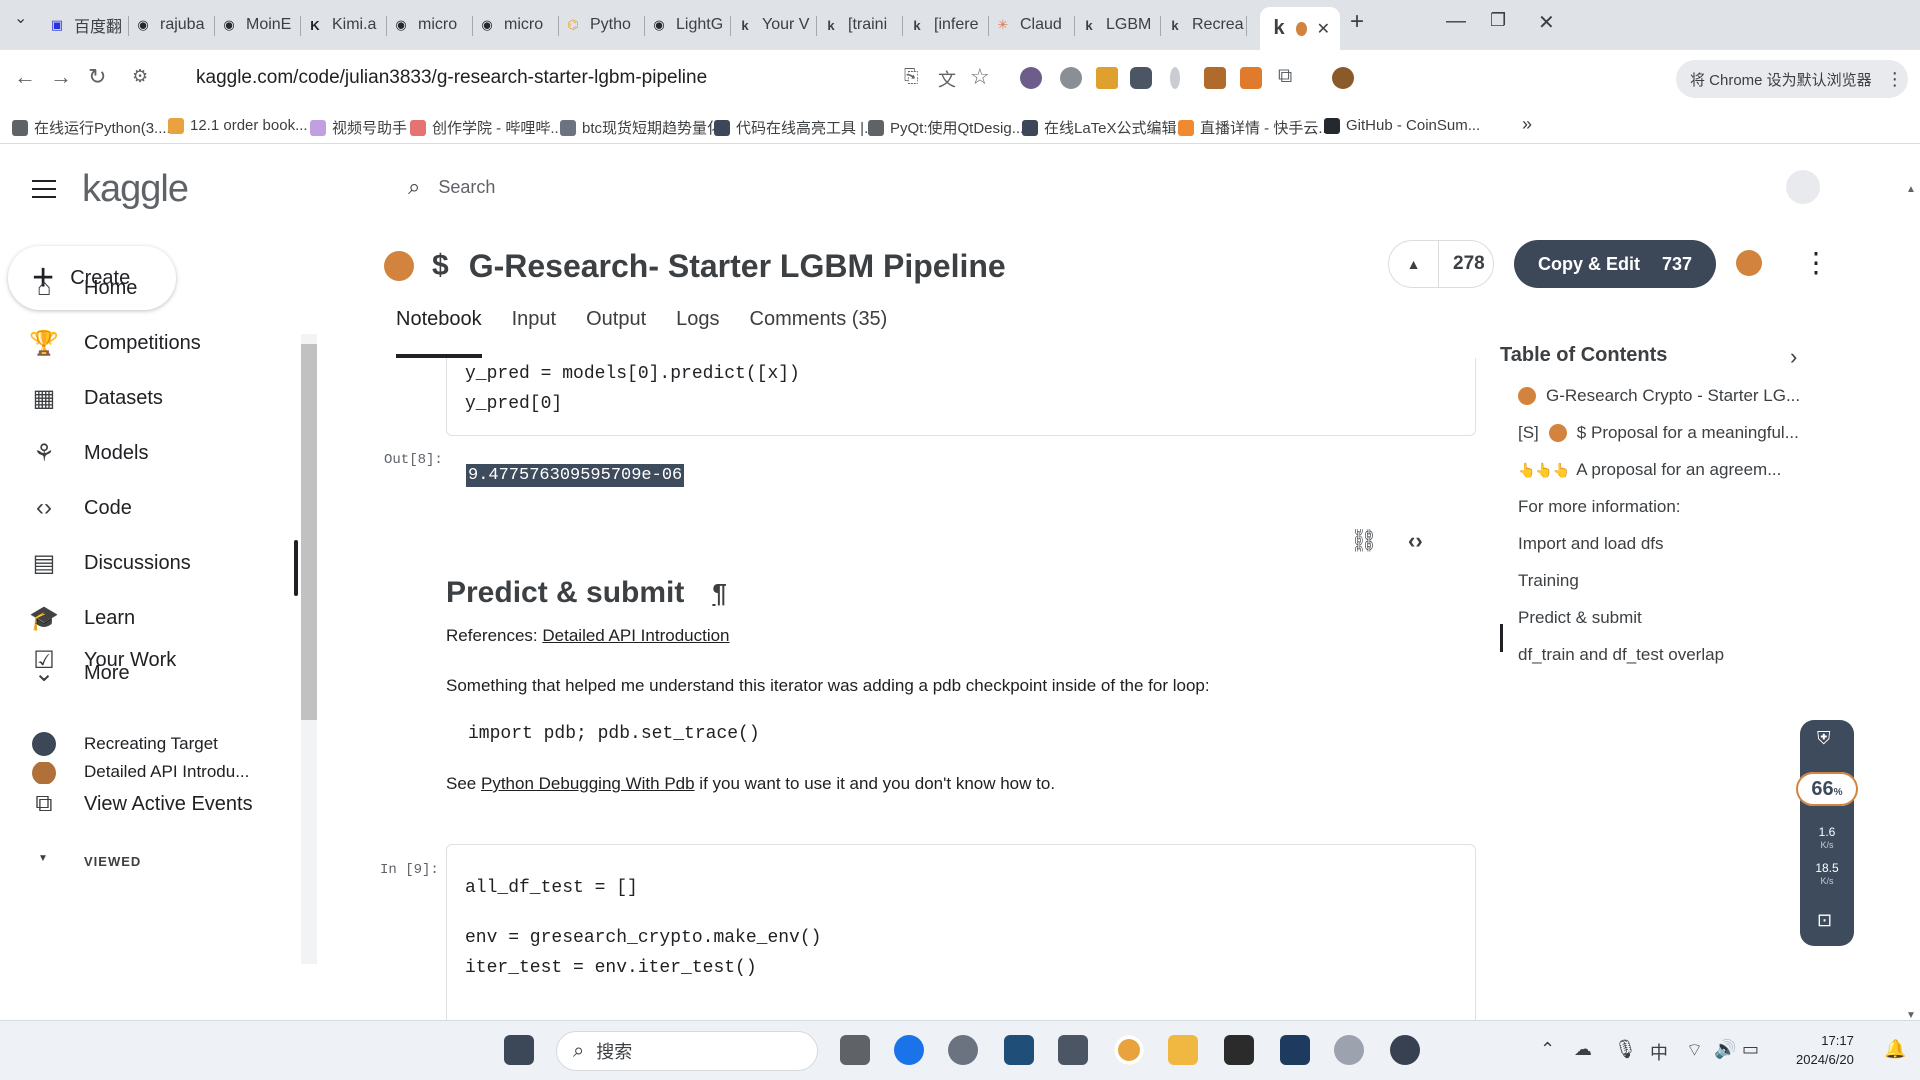  What do you see at coordinates (1750, 1049) in the screenshot?
I see `battery-icon: ▭` at bounding box center [1750, 1049].